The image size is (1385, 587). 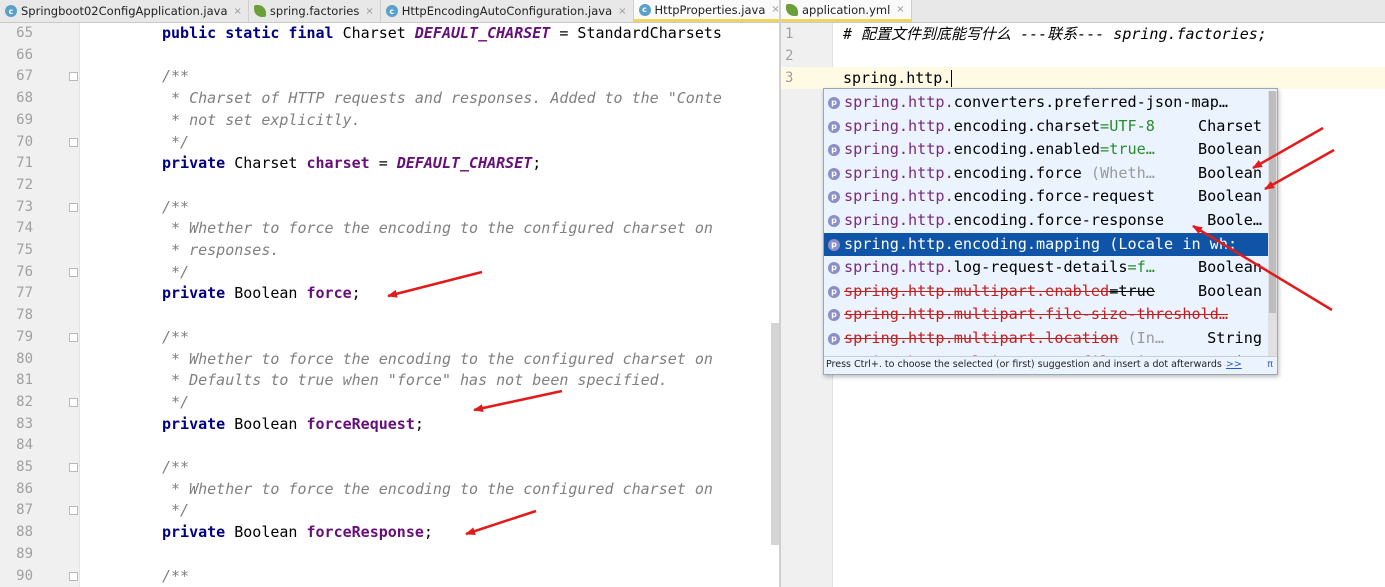 What do you see at coordinates (710, 9) in the screenshot?
I see `tab-label: HttpProperties.java` at bounding box center [710, 9].